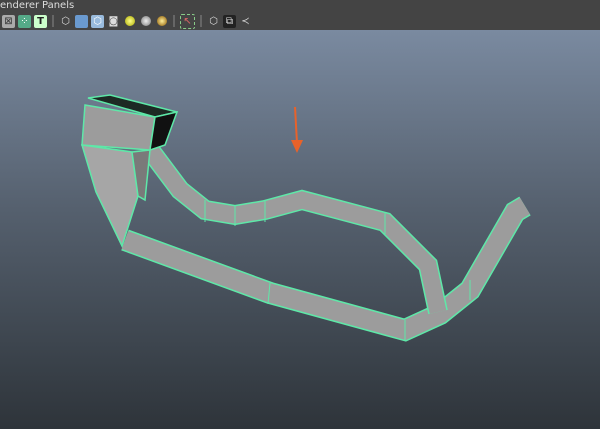  What do you see at coordinates (245, 21) in the screenshot?
I see `share-node-icon: ≺` at bounding box center [245, 21].